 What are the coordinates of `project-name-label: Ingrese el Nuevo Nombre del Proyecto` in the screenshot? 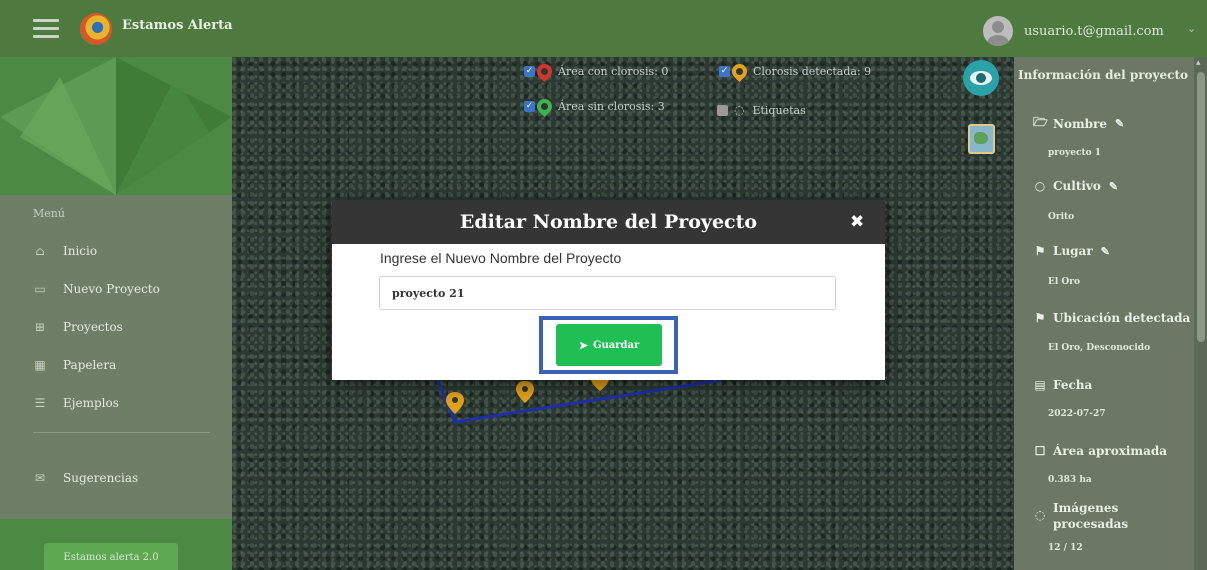 It's located at (501, 258).